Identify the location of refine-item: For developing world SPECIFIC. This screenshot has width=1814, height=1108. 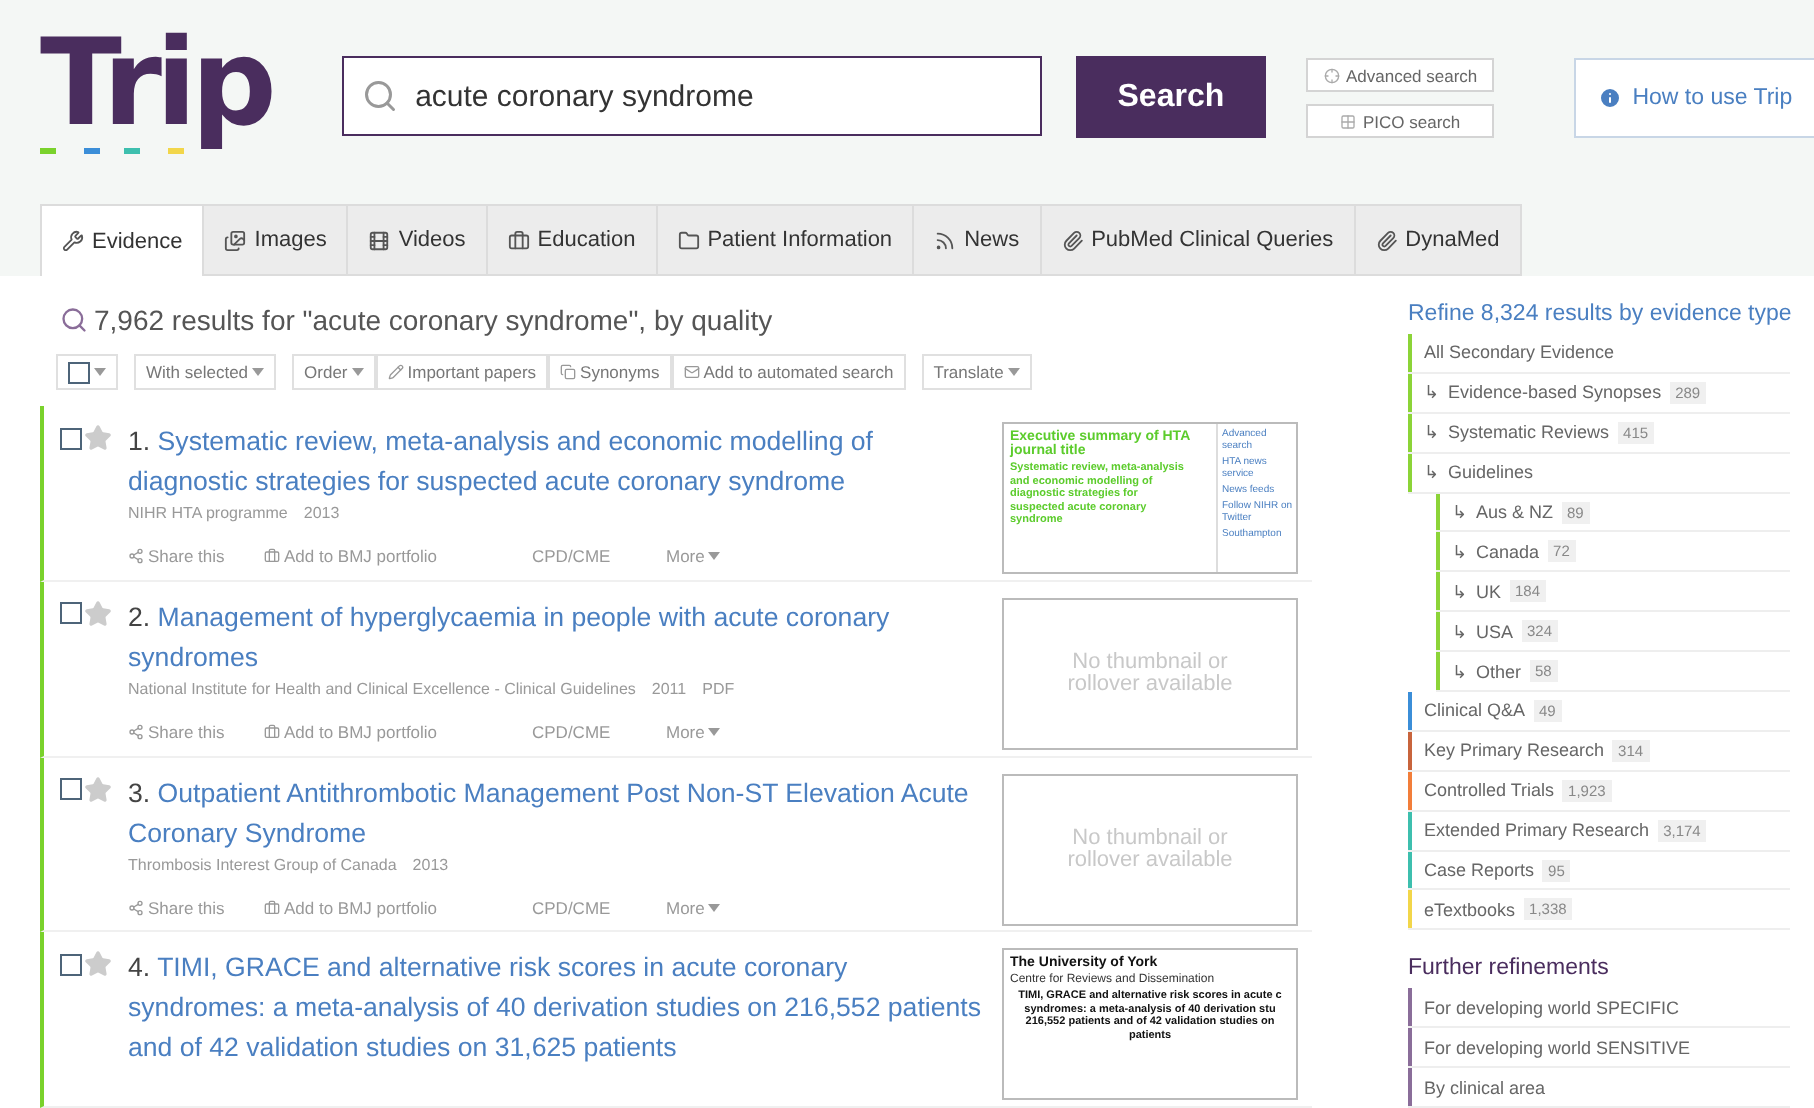
(1599, 1008).